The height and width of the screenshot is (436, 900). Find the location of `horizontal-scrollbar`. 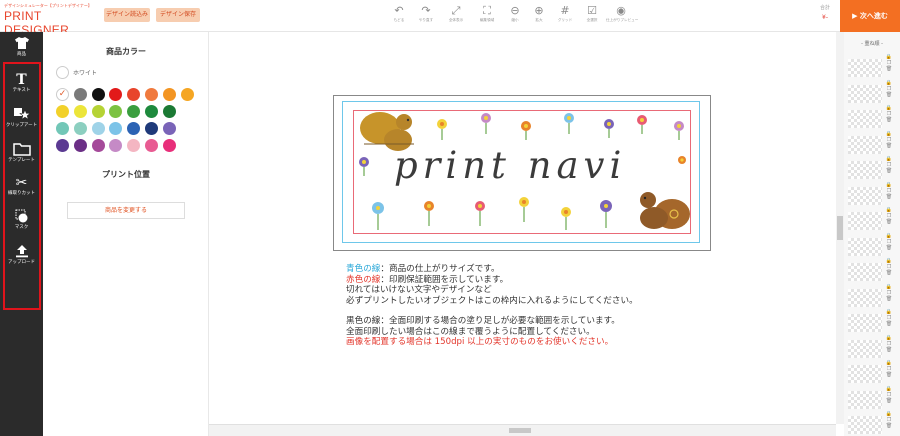

horizontal-scrollbar is located at coordinates (522, 430).